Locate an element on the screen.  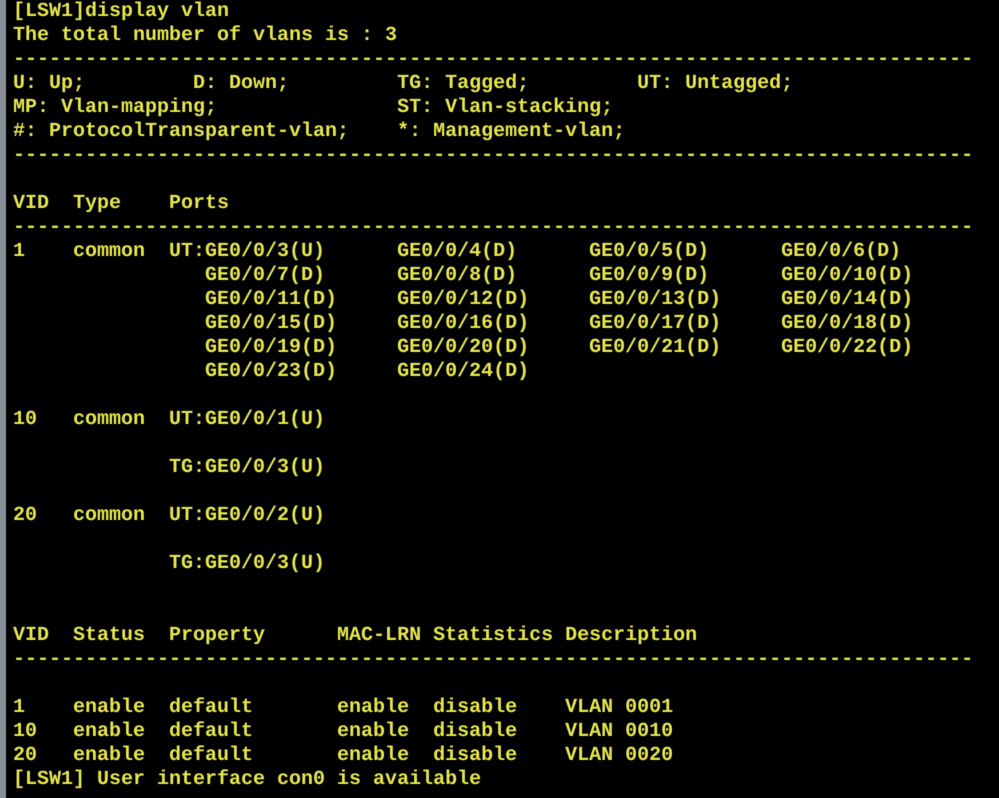
terminal-line: GE0/0/7(D) GE0/0/8(D) GE0/0/9(D) GE0/0/10(D) is located at coordinates (559, 276).